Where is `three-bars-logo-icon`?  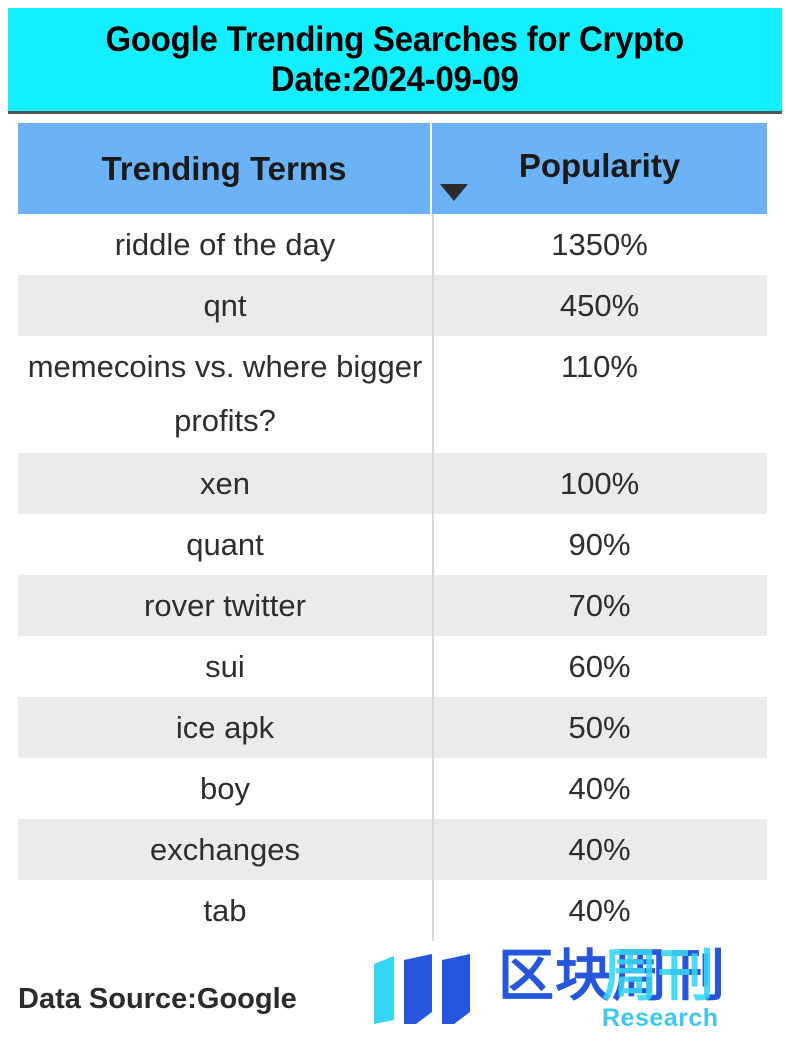
three-bars-logo-icon is located at coordinates (422, 989).